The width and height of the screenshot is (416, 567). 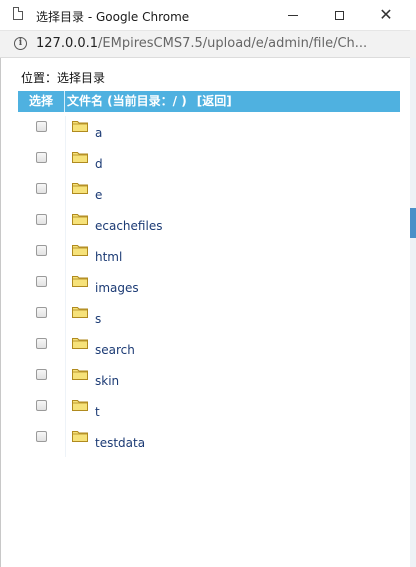 I want to click on folder-name-link: ecachefiles, so click(x=128, y=226).